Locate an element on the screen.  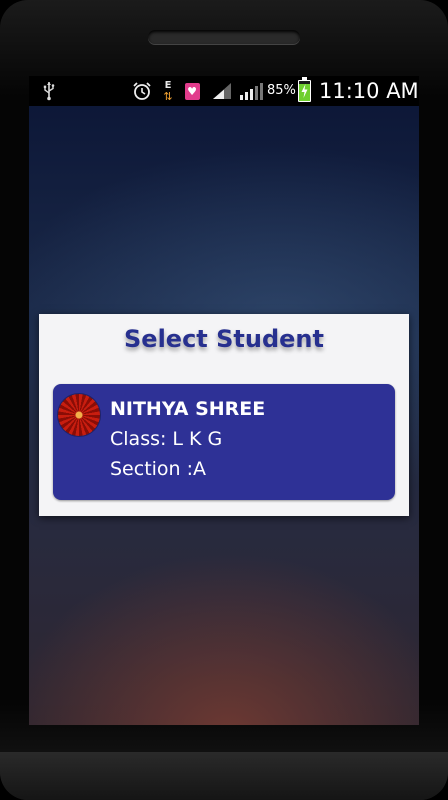
signal-icon is located at coordinates (222, 91).